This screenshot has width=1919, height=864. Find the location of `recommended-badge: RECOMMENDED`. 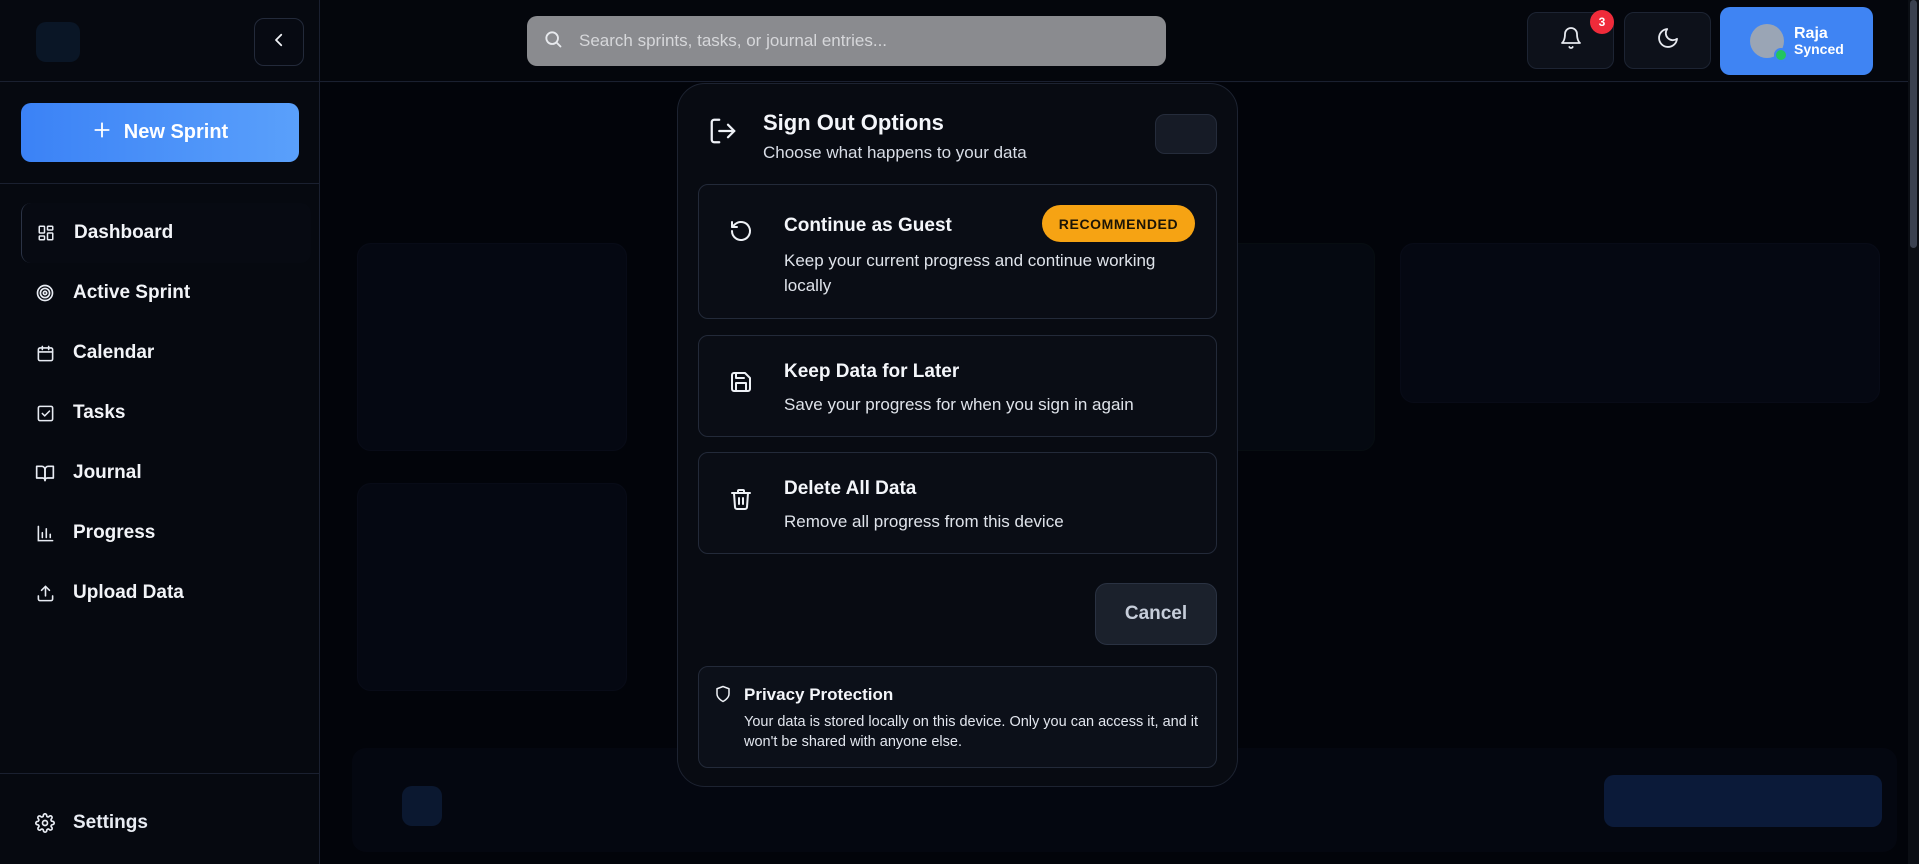

recommended-badge: RECOMMENDED is located at coordinates (1118, 223).